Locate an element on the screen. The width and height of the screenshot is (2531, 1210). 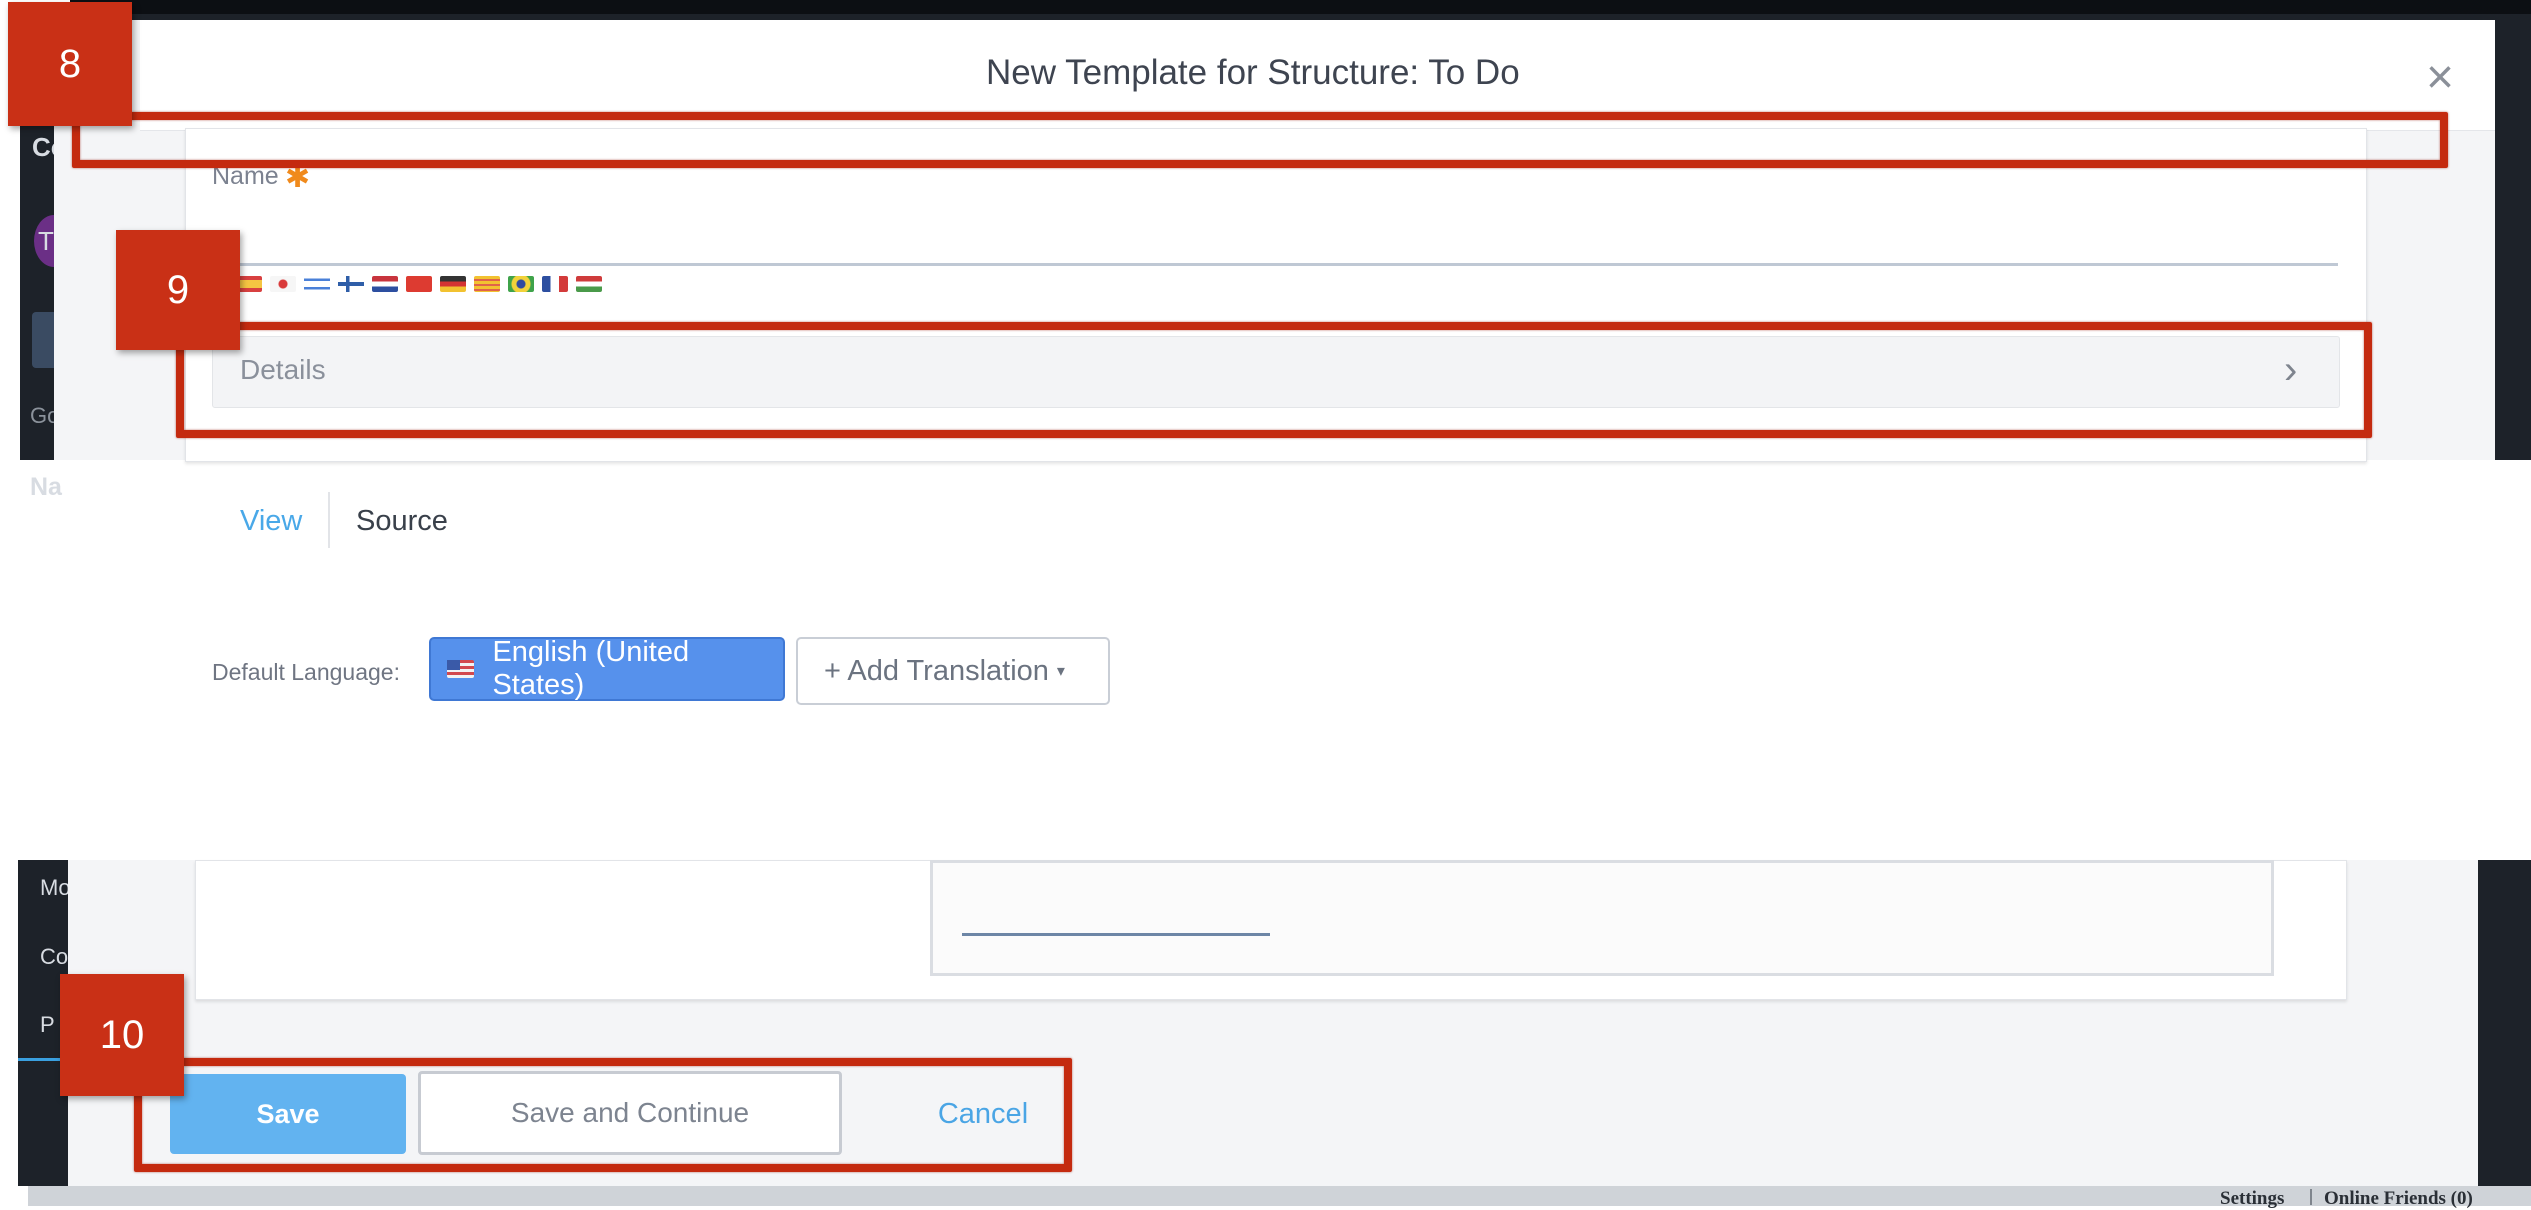
us-flag-icon is located at coordinates (461, 669).